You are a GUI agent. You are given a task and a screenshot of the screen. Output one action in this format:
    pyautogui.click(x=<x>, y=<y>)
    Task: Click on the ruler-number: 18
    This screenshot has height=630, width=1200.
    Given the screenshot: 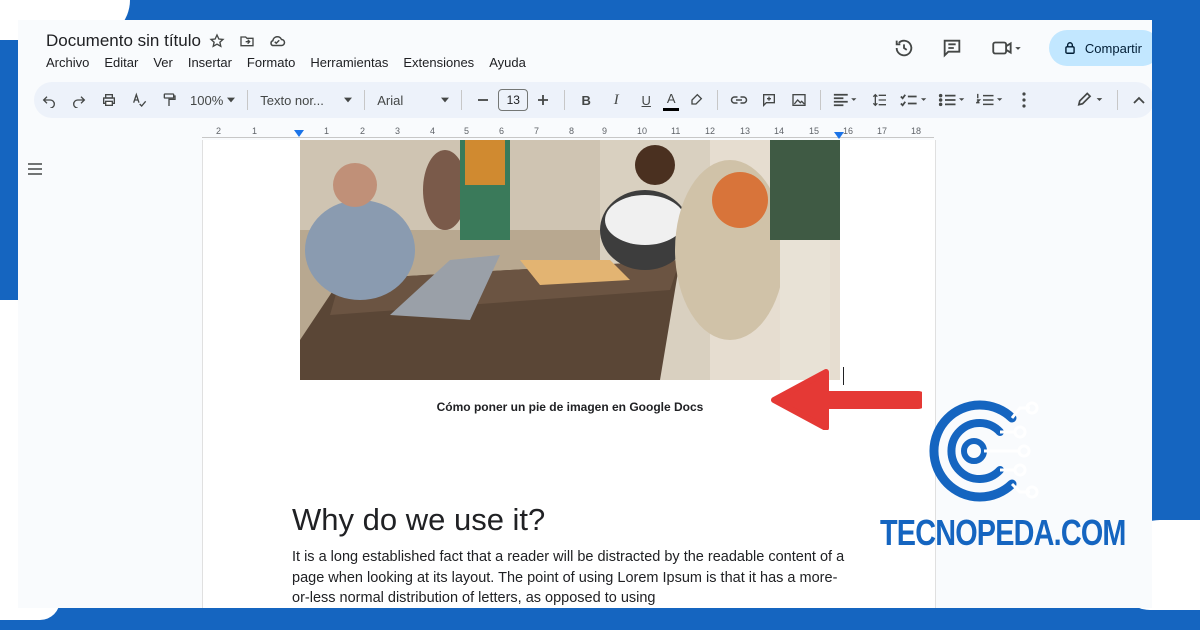 What is the action you would take?
    pyautogui.click(x=916, y=131)
    